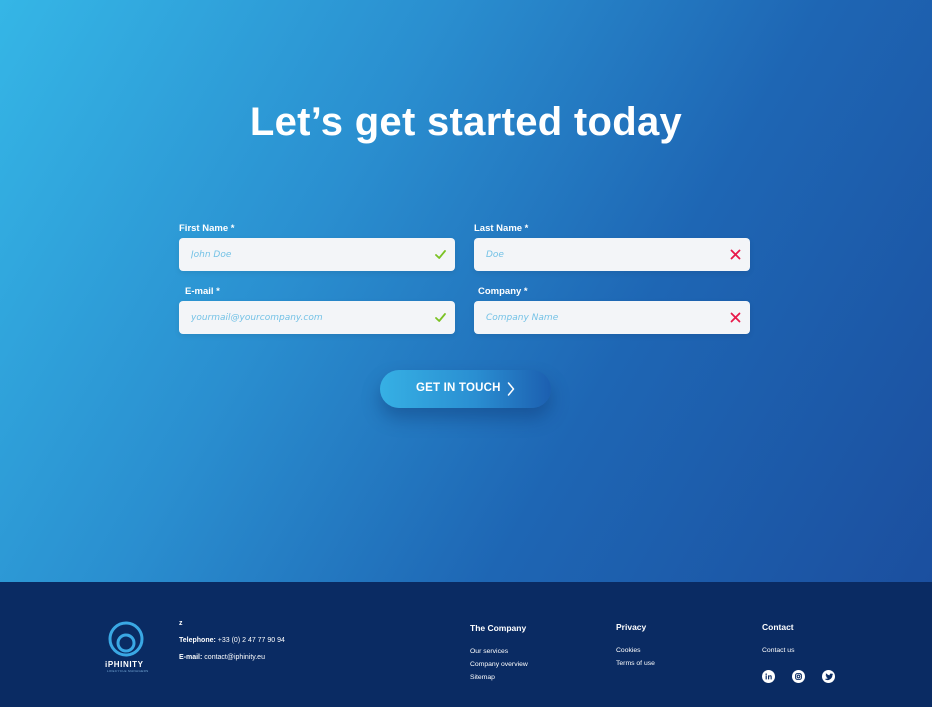 The image size is (932, 707). Describe the element at coordinates (498, 628) in the screenshot. I see `company-heading: The Company` at that location.